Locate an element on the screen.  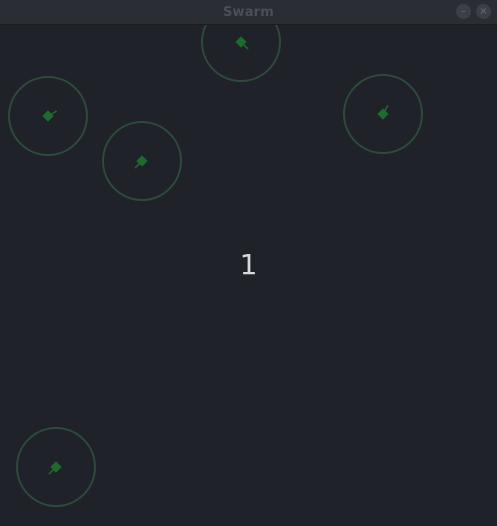
title-bar: Swarm – × is located at coordinates (248, 12).